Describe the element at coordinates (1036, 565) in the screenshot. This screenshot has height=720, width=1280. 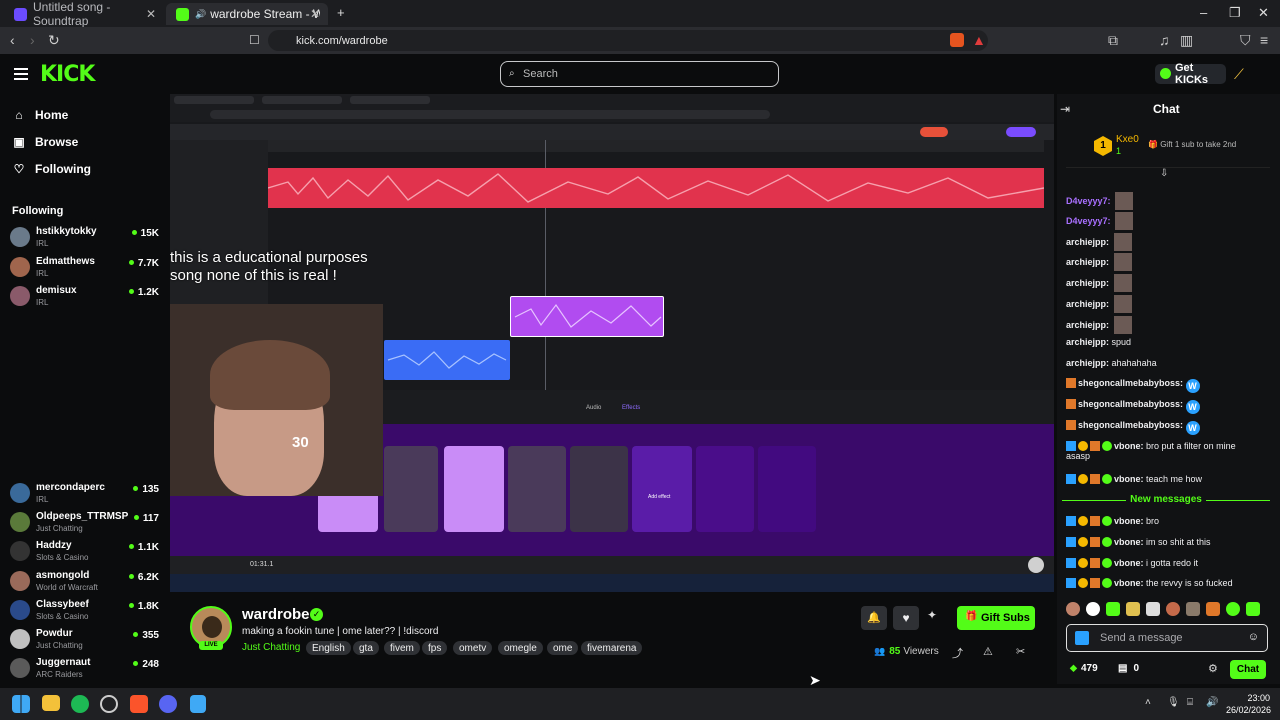
I see `player-toggle-icon` at that location.